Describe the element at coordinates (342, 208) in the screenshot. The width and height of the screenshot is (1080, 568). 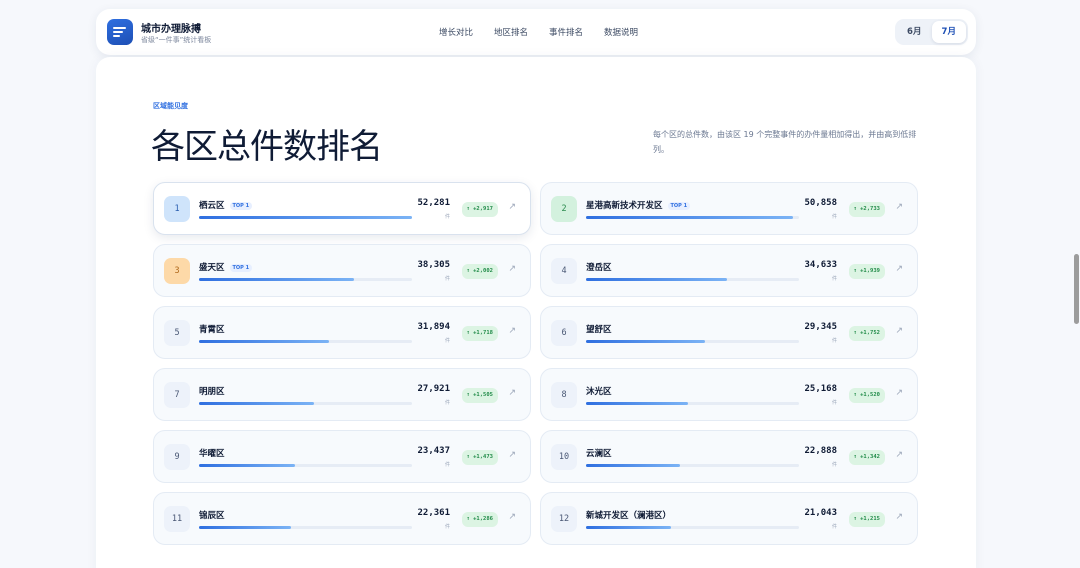
I see `district-card: 1 栖云区 TOP 1 52,281 件 ↑ +2,917 ↗` at that location.